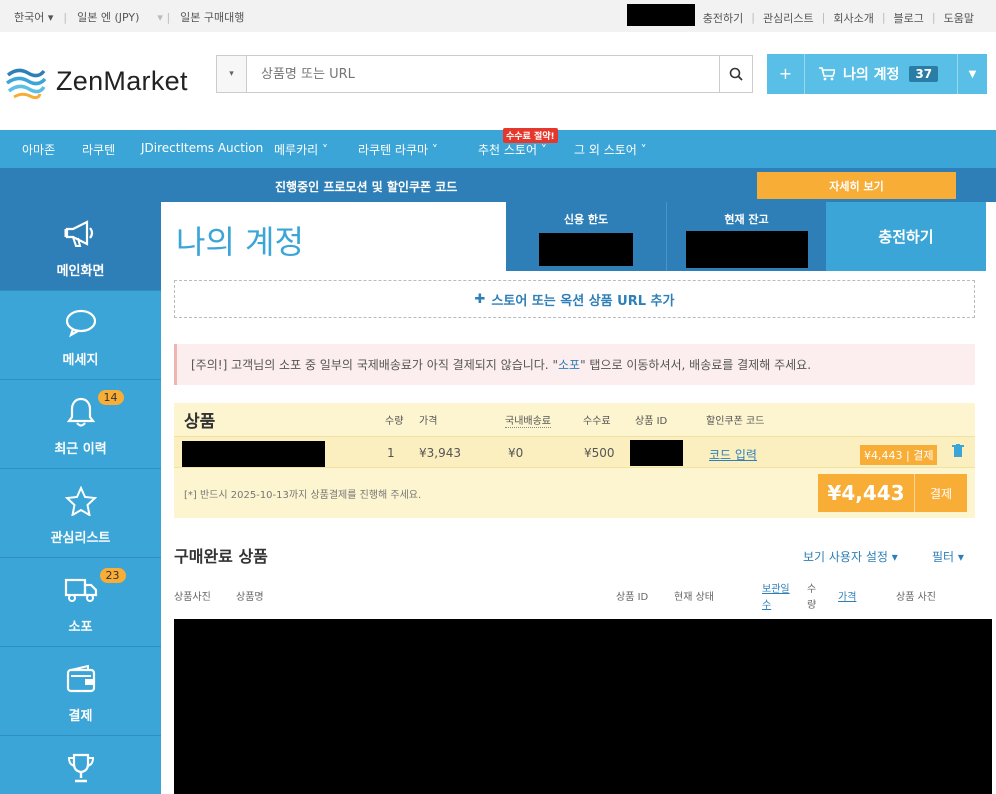  I want to click on plus-icon: ✚, so click(480, 299).